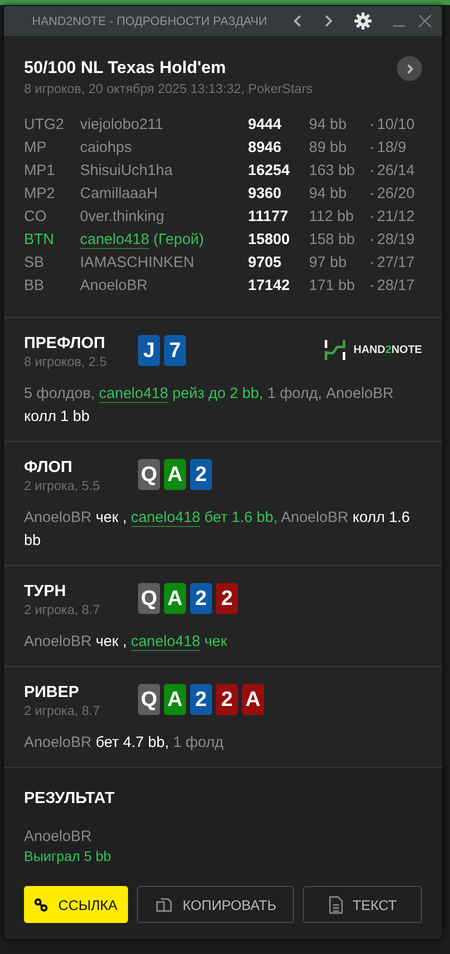 Image resolution: width=450 pixels, height=954 pixels. I want to click on stack: 11177, so click(269, 217).